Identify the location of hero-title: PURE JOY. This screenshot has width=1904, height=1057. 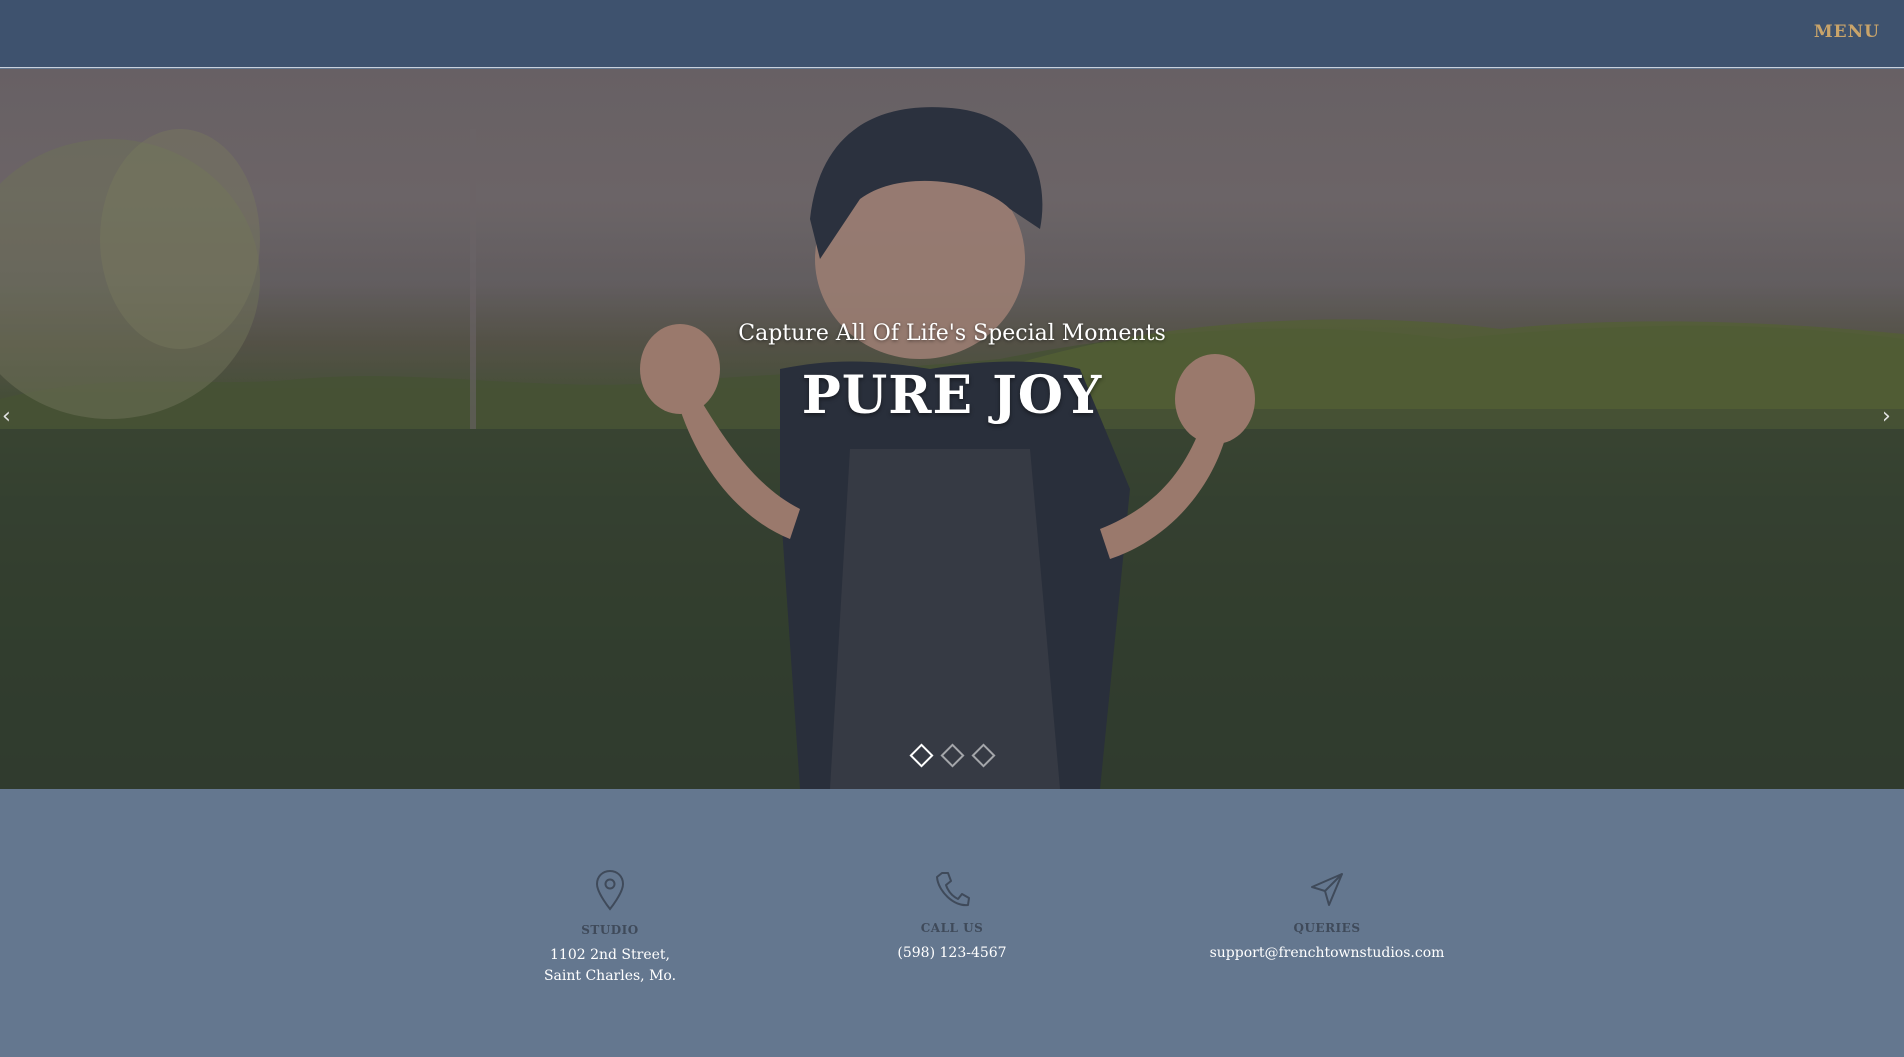
(952, 395).